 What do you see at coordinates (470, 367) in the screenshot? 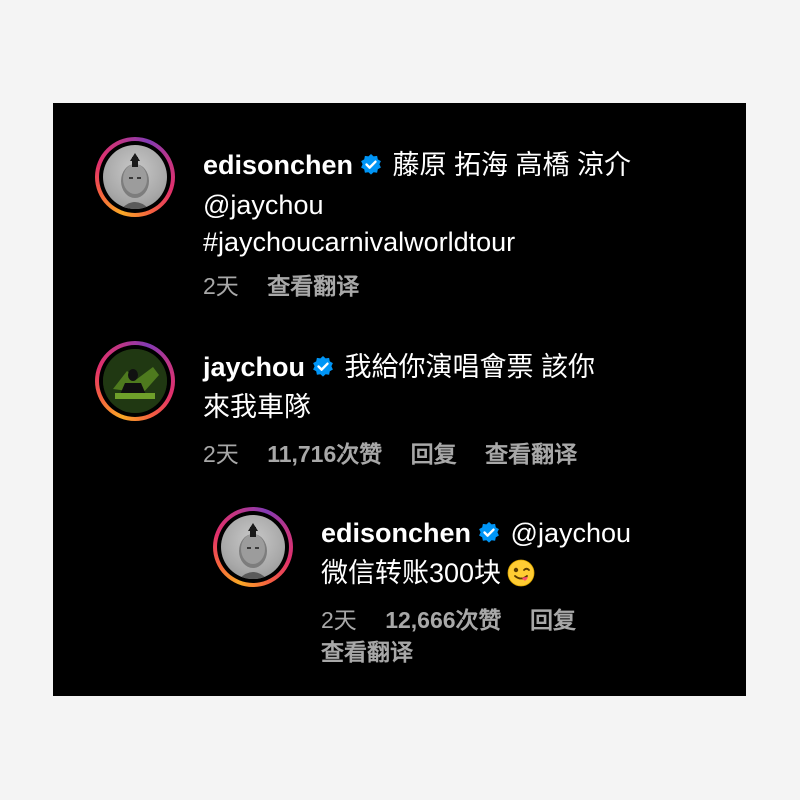
I see `comment-text: 我給你演唱會票 該你` at bounding box center [470, 367].